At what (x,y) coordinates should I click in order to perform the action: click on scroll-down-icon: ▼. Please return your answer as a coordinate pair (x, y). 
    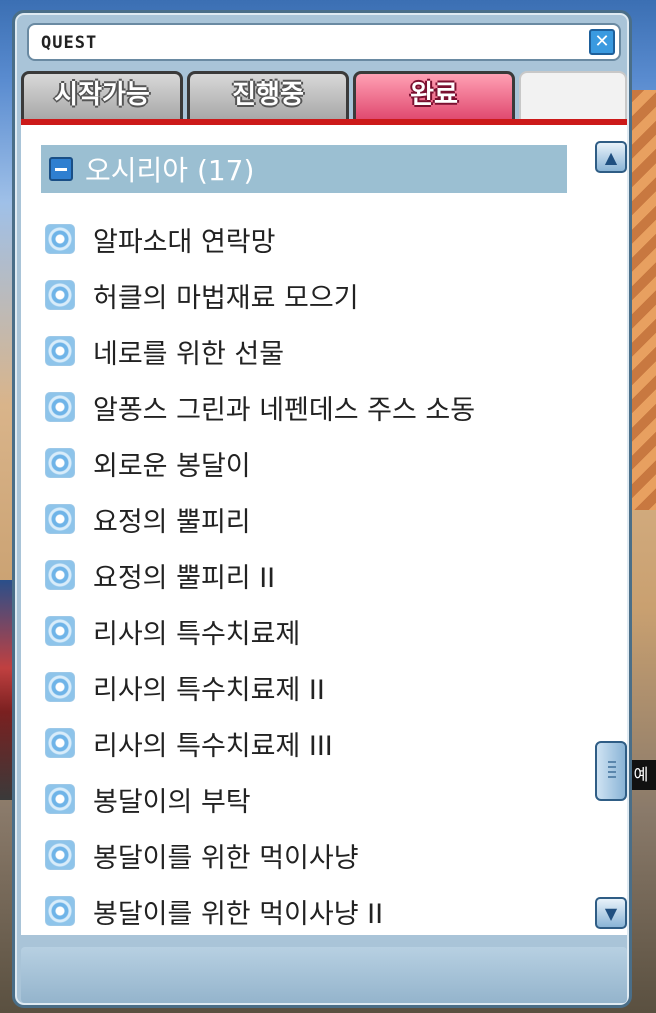
    Looking at the image, I should click on (611, 913).